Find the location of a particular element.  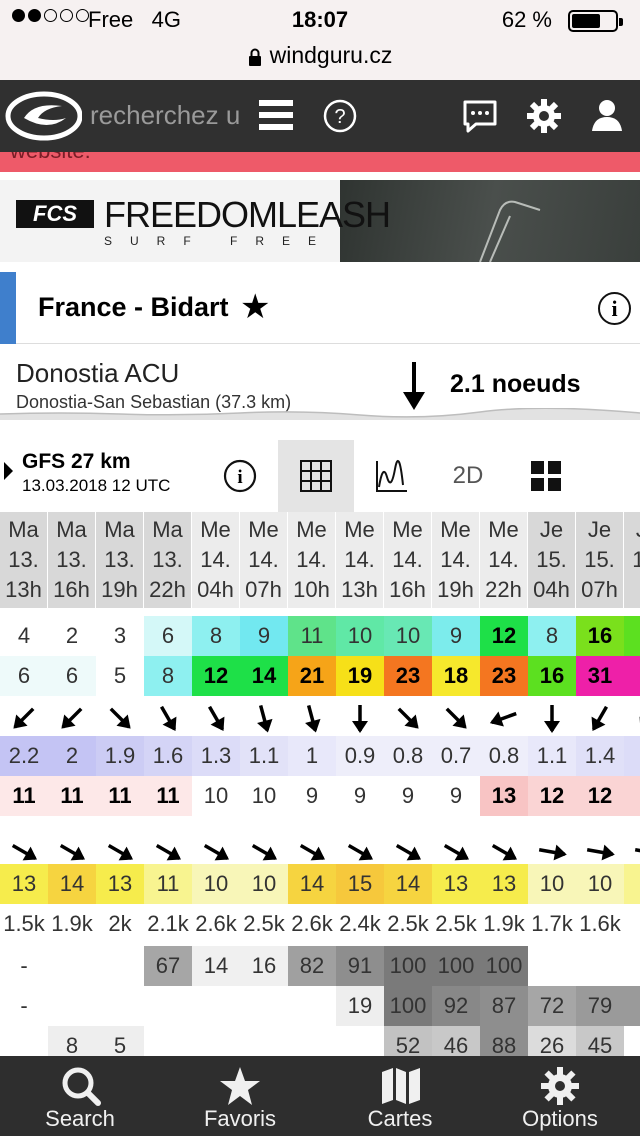

forecast-time-cell: Ma 13. 19h is located at coordinates (120, 560).